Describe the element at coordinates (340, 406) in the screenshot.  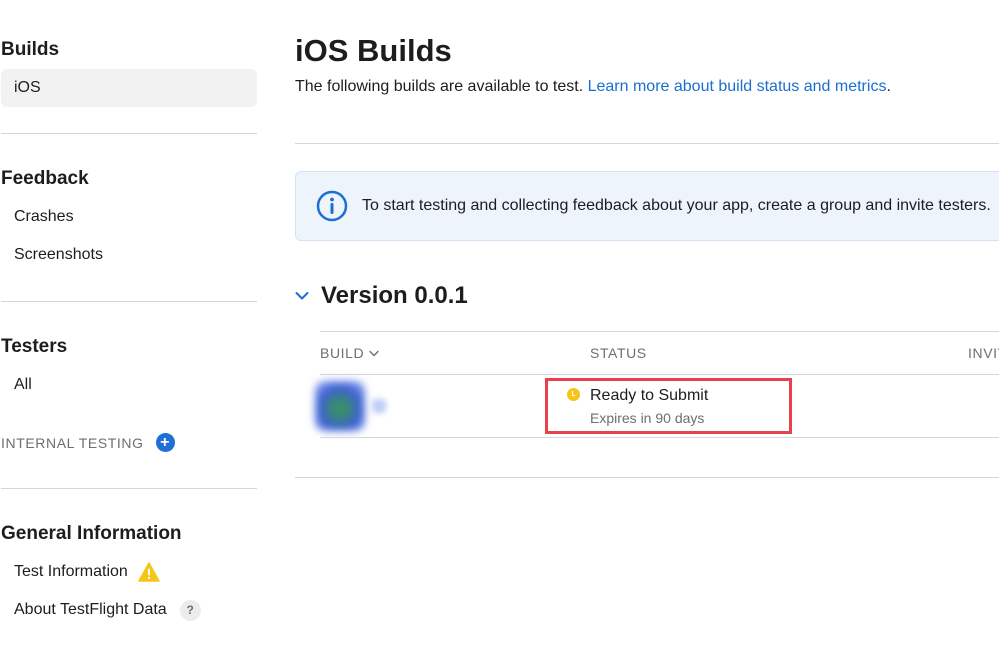
I see `app-icon` at that location.